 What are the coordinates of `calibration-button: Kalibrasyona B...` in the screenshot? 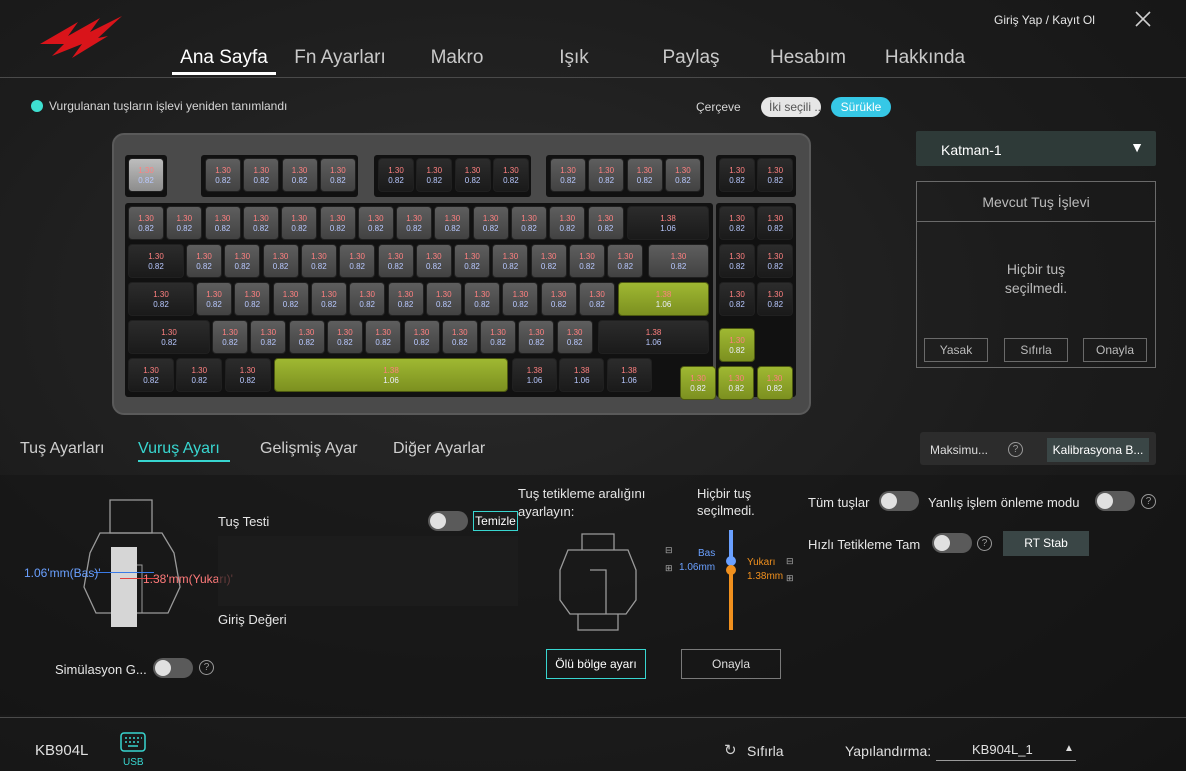 It's located at (1098, 450).